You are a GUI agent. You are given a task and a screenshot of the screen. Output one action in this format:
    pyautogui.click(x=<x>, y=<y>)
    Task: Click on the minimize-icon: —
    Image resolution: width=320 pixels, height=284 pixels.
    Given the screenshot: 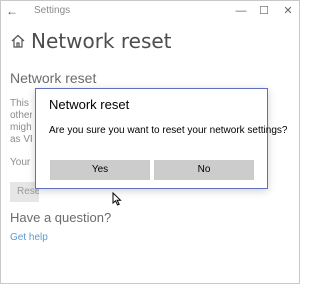 What is the action you would take?
    pyautogui.click(x=241, y=11)
    